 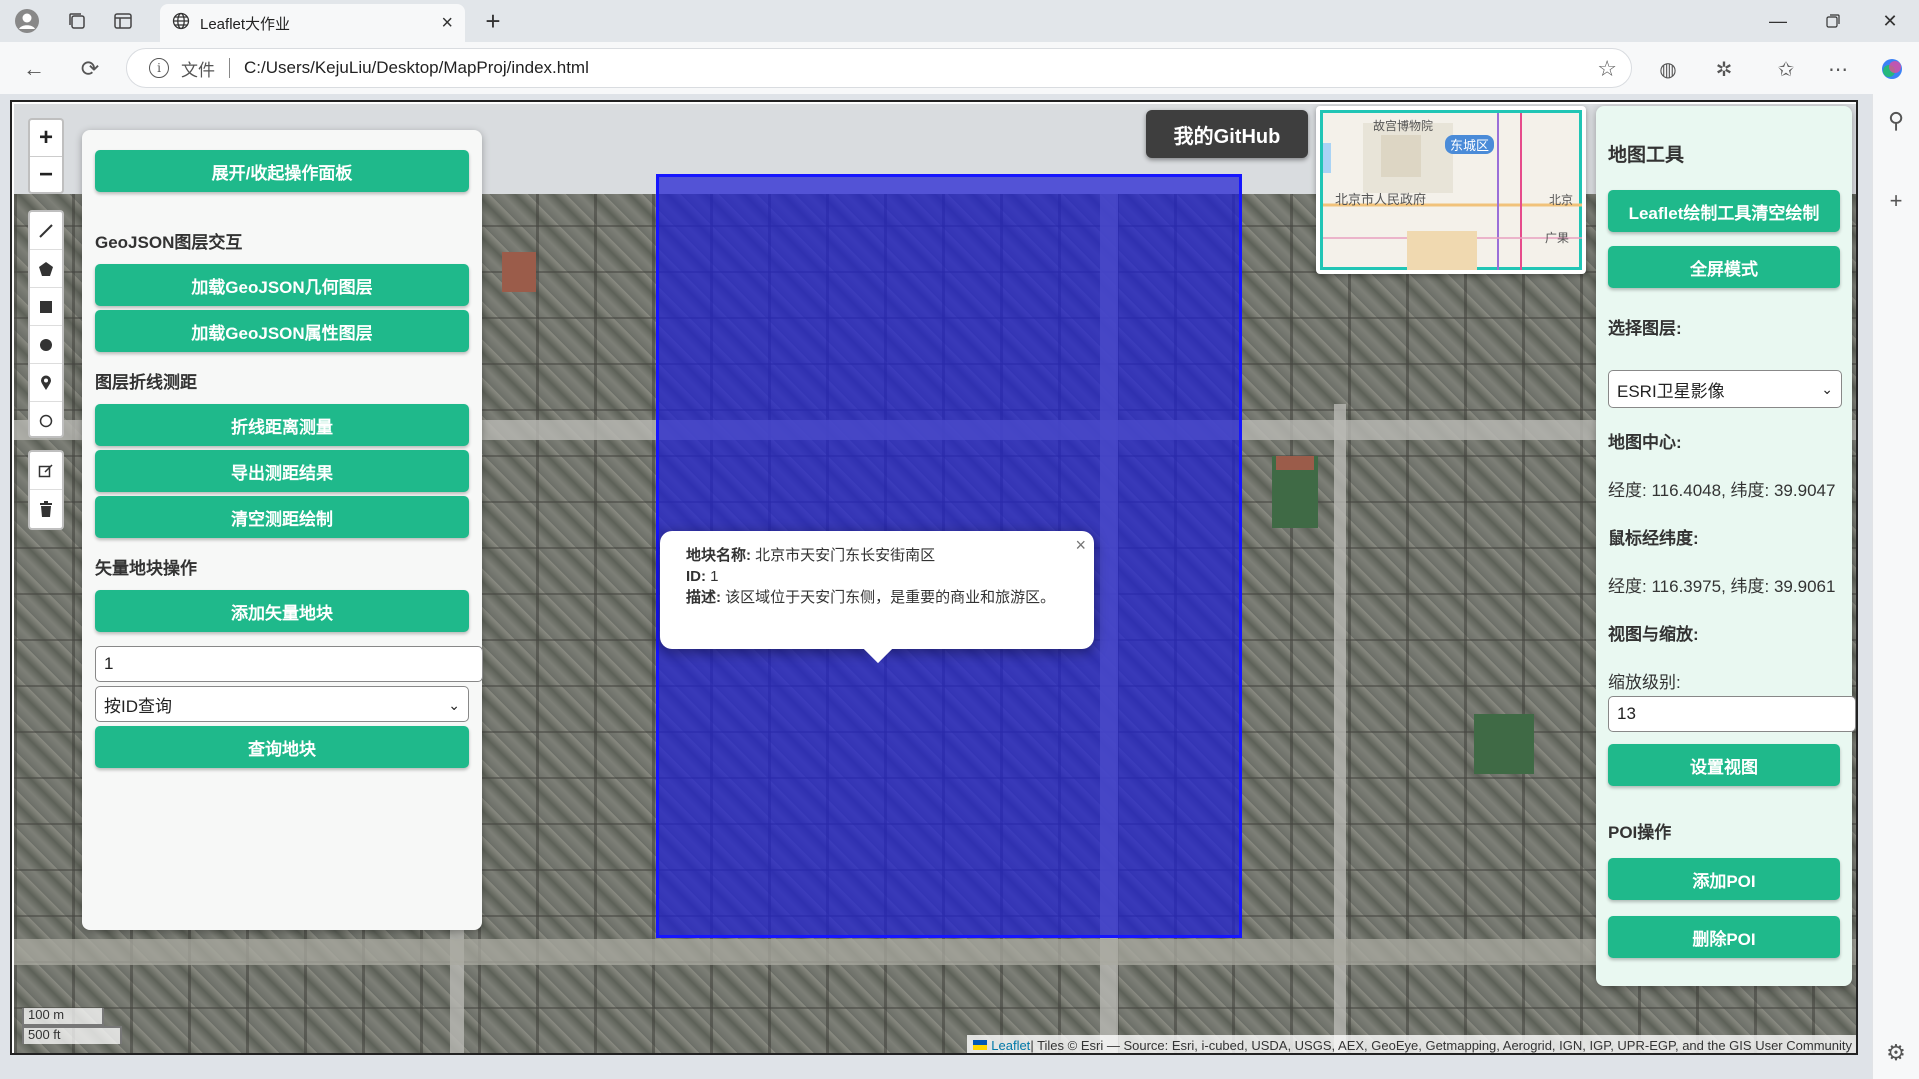 What do you see at coordinates (27, 21) in the screenshot?
I see `profile-icon` at bounding box center [27, 21].